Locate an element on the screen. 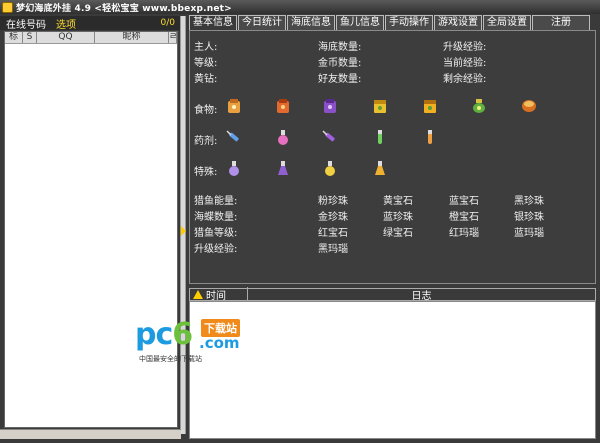 The height and width of the screenshot is (443, 600). tab-game-settings: 游戏设置 is located at coordinates (458, 22).